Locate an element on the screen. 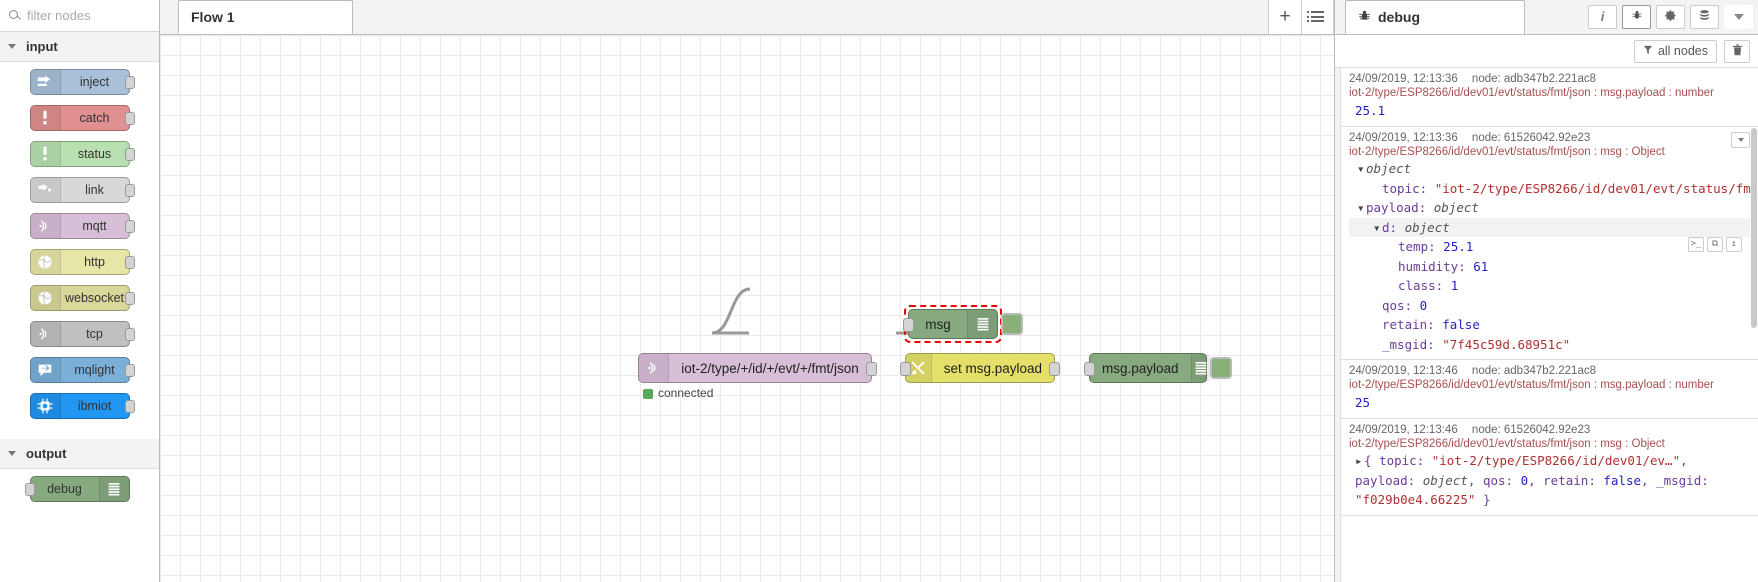  info-tab-button: i is located at coordinates (1602, 16).